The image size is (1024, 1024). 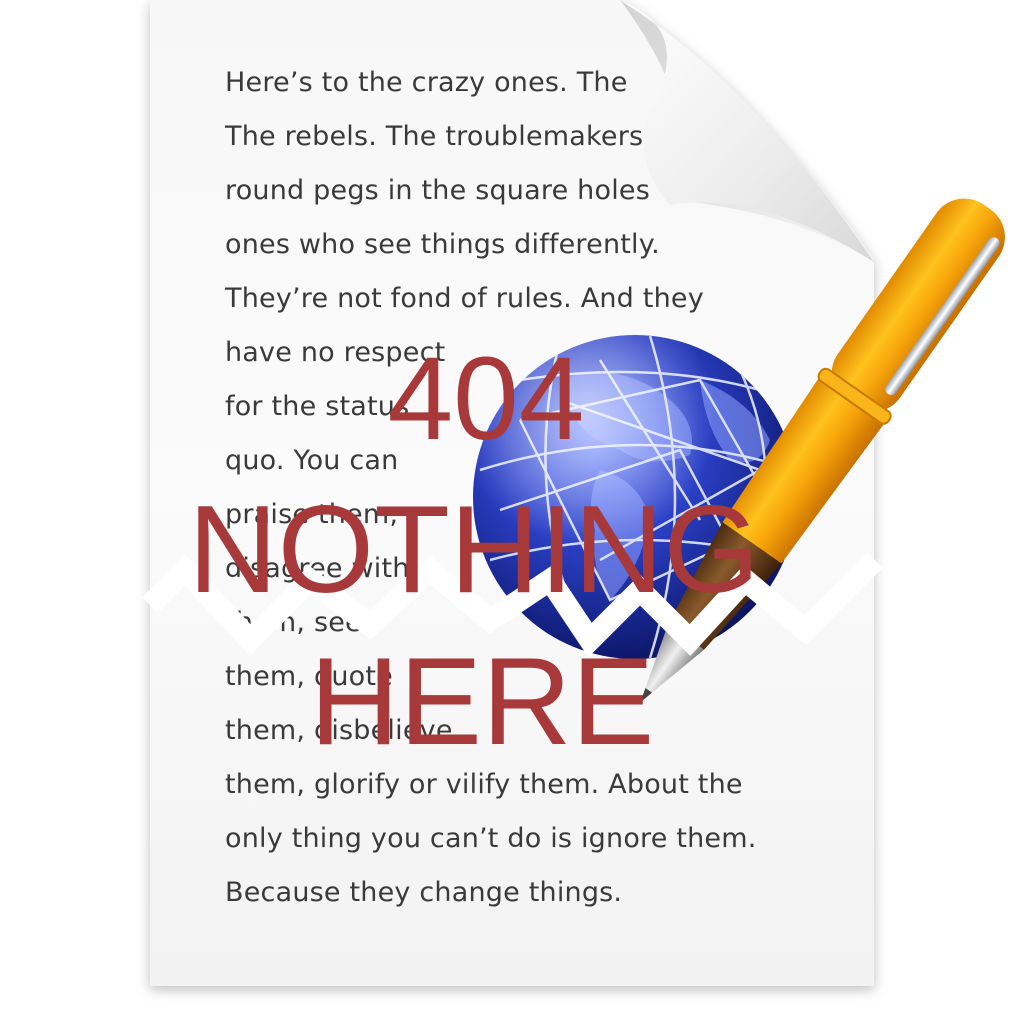 I want to click on error-message-line-1: NOTHING, so click(x=474, y=550).